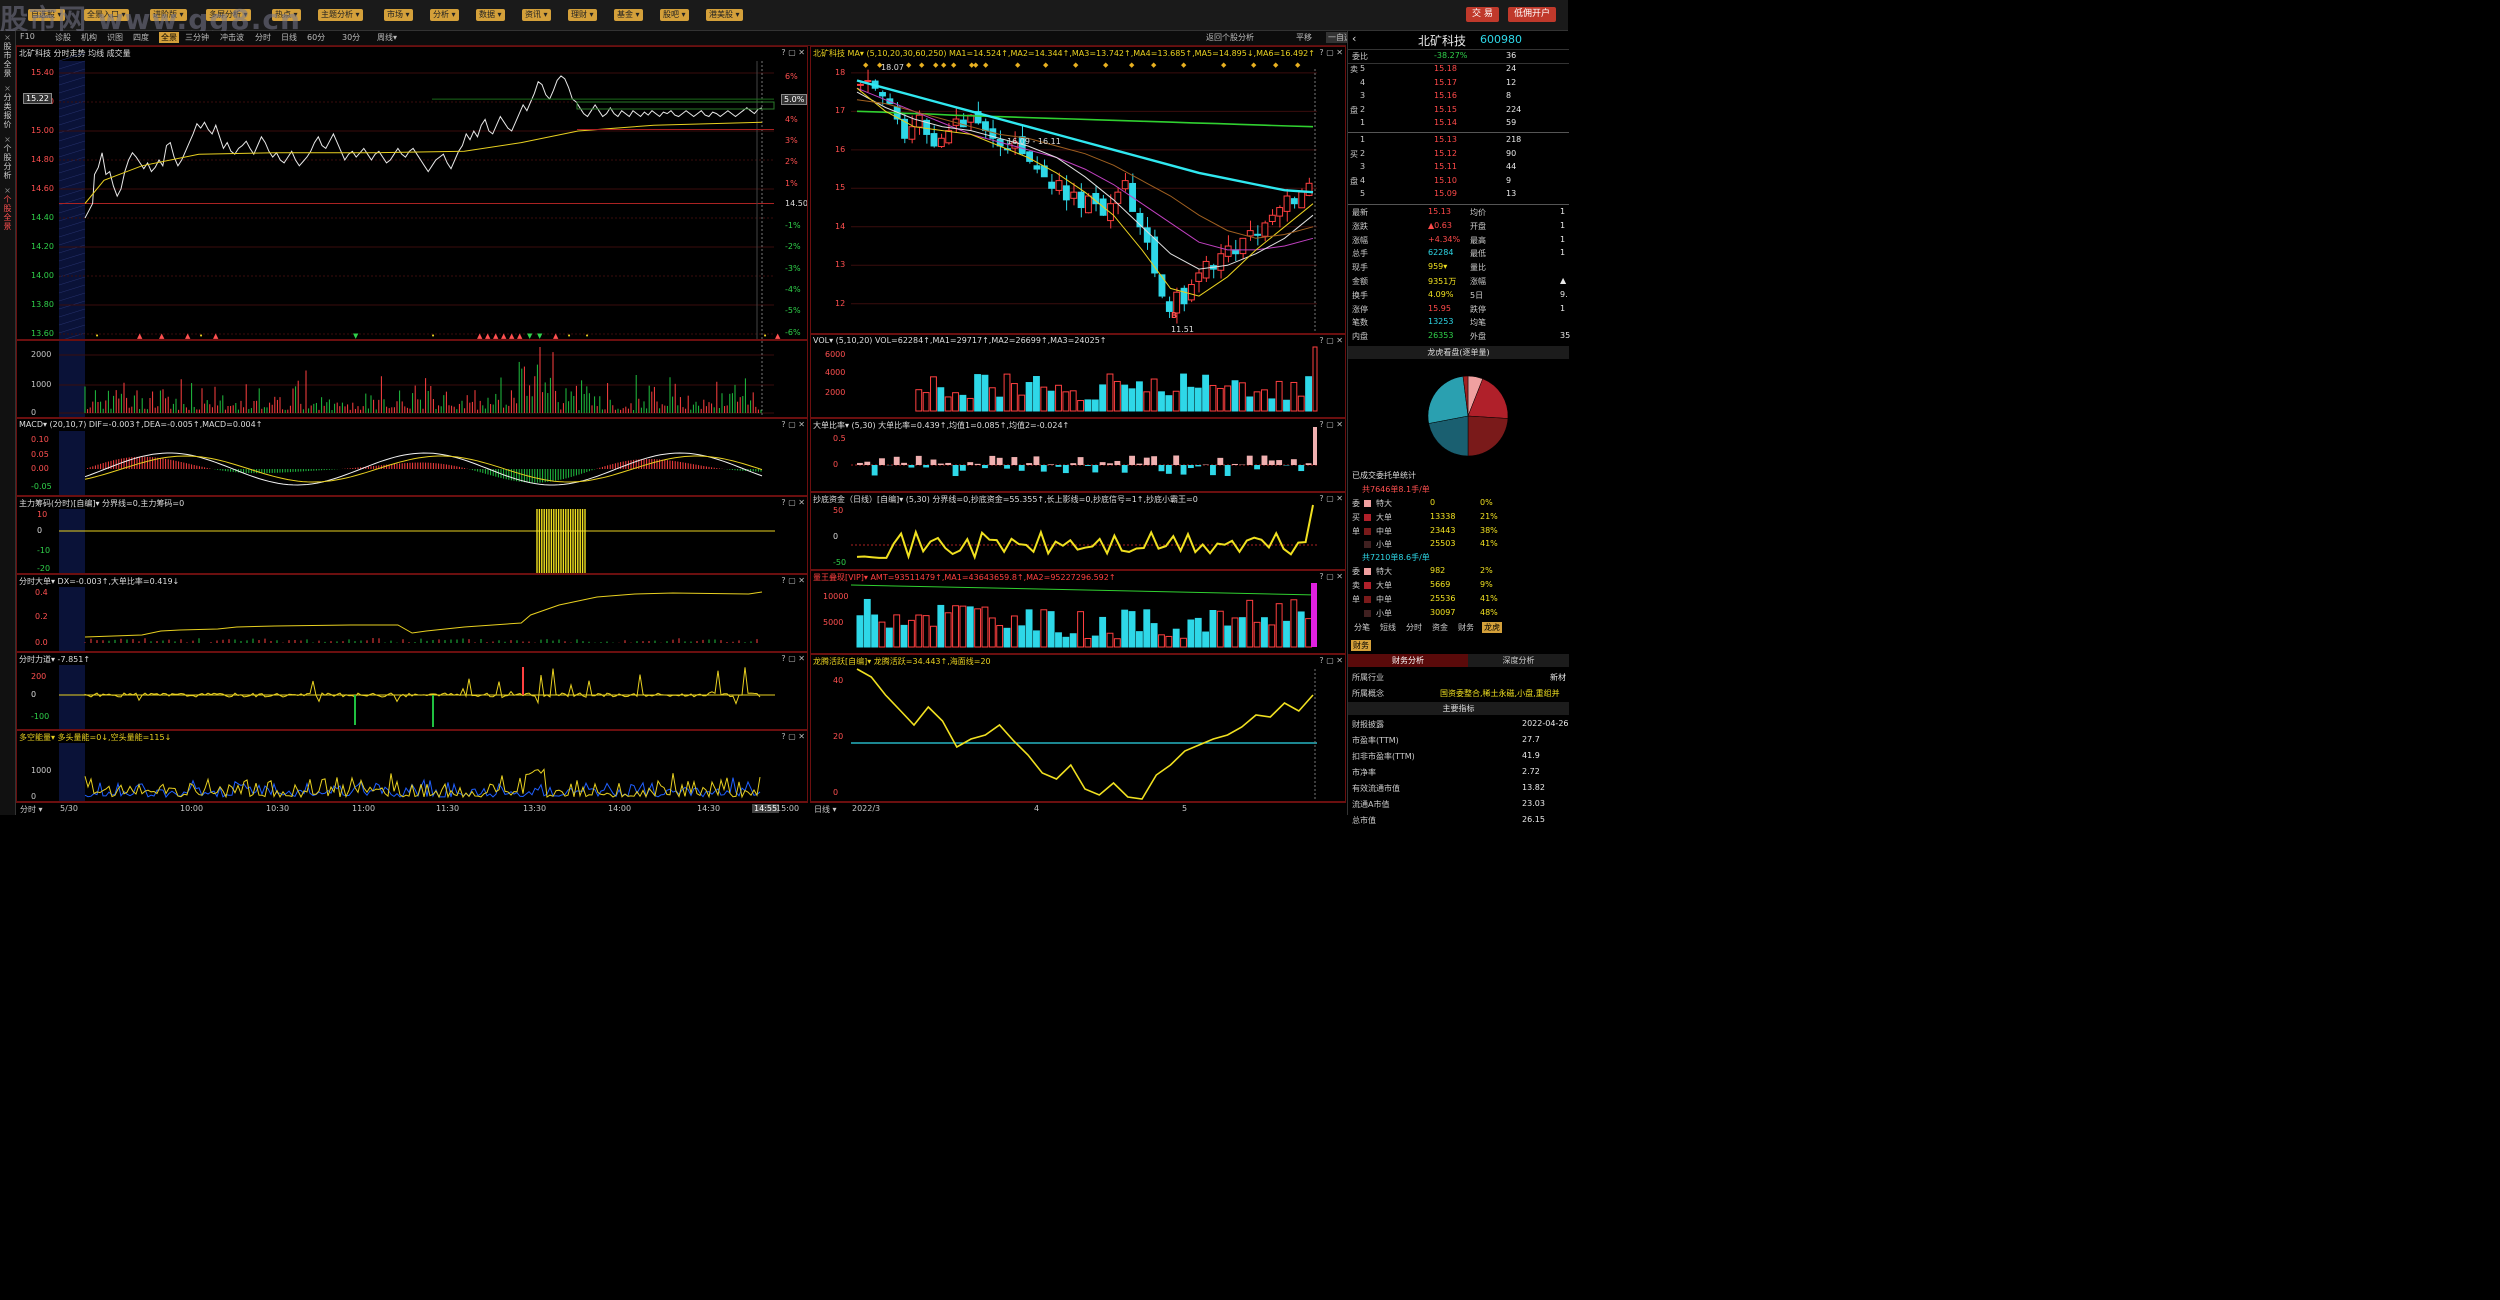 This screenshot has width=2500, height=1300. Describe the element at coordinates (7, 162) in the screenshot. I see `left-strip-tab-2: 个股分析` at that location.